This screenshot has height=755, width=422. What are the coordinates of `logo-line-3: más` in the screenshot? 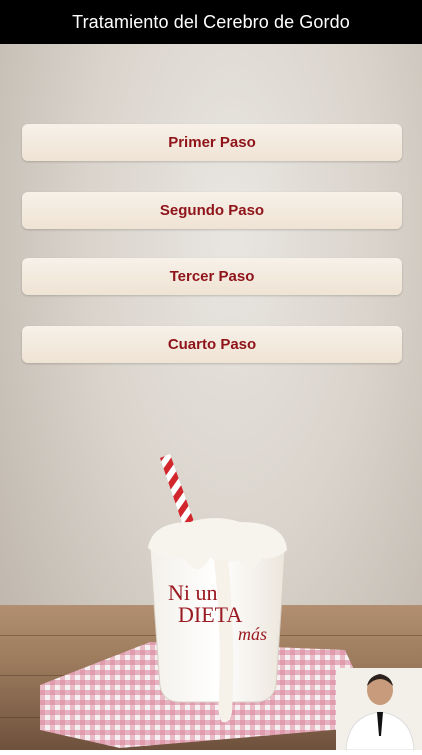 It's located at (252, 634).